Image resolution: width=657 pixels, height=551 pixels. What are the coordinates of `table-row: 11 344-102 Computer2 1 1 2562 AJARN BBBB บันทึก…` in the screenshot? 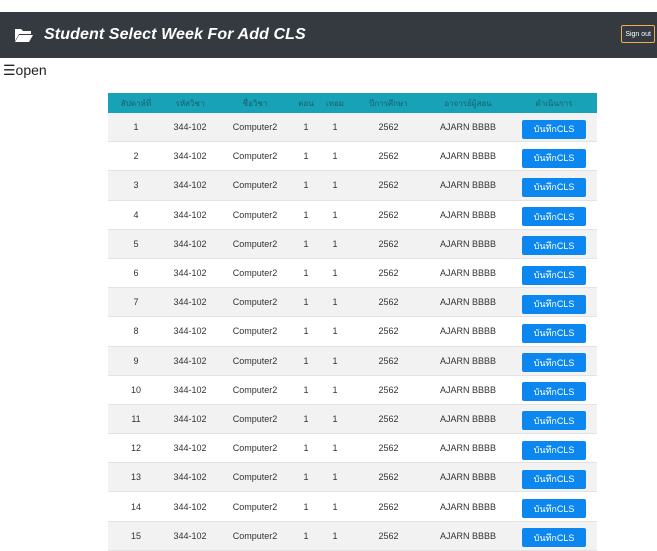 It's located at (352, 419).